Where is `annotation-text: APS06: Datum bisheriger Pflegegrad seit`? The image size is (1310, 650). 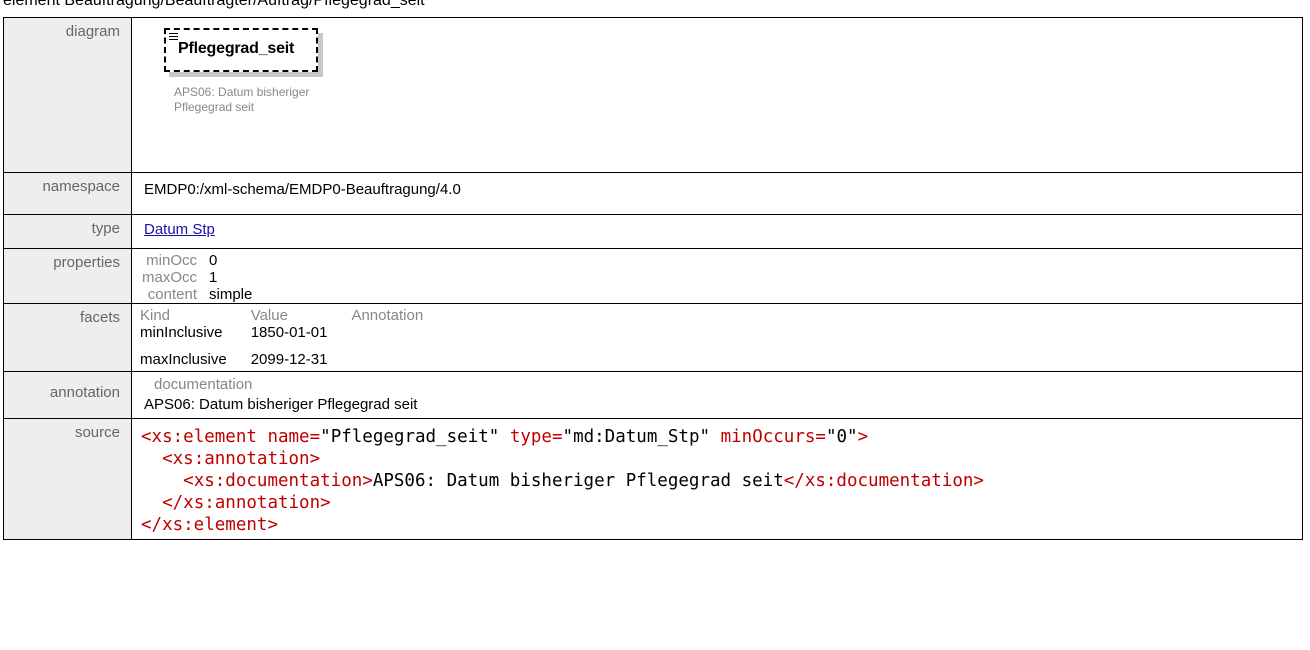 annotation-text: APS06: Datum bisheriger Pflegegrad seit is located at coordinates (281, 404).